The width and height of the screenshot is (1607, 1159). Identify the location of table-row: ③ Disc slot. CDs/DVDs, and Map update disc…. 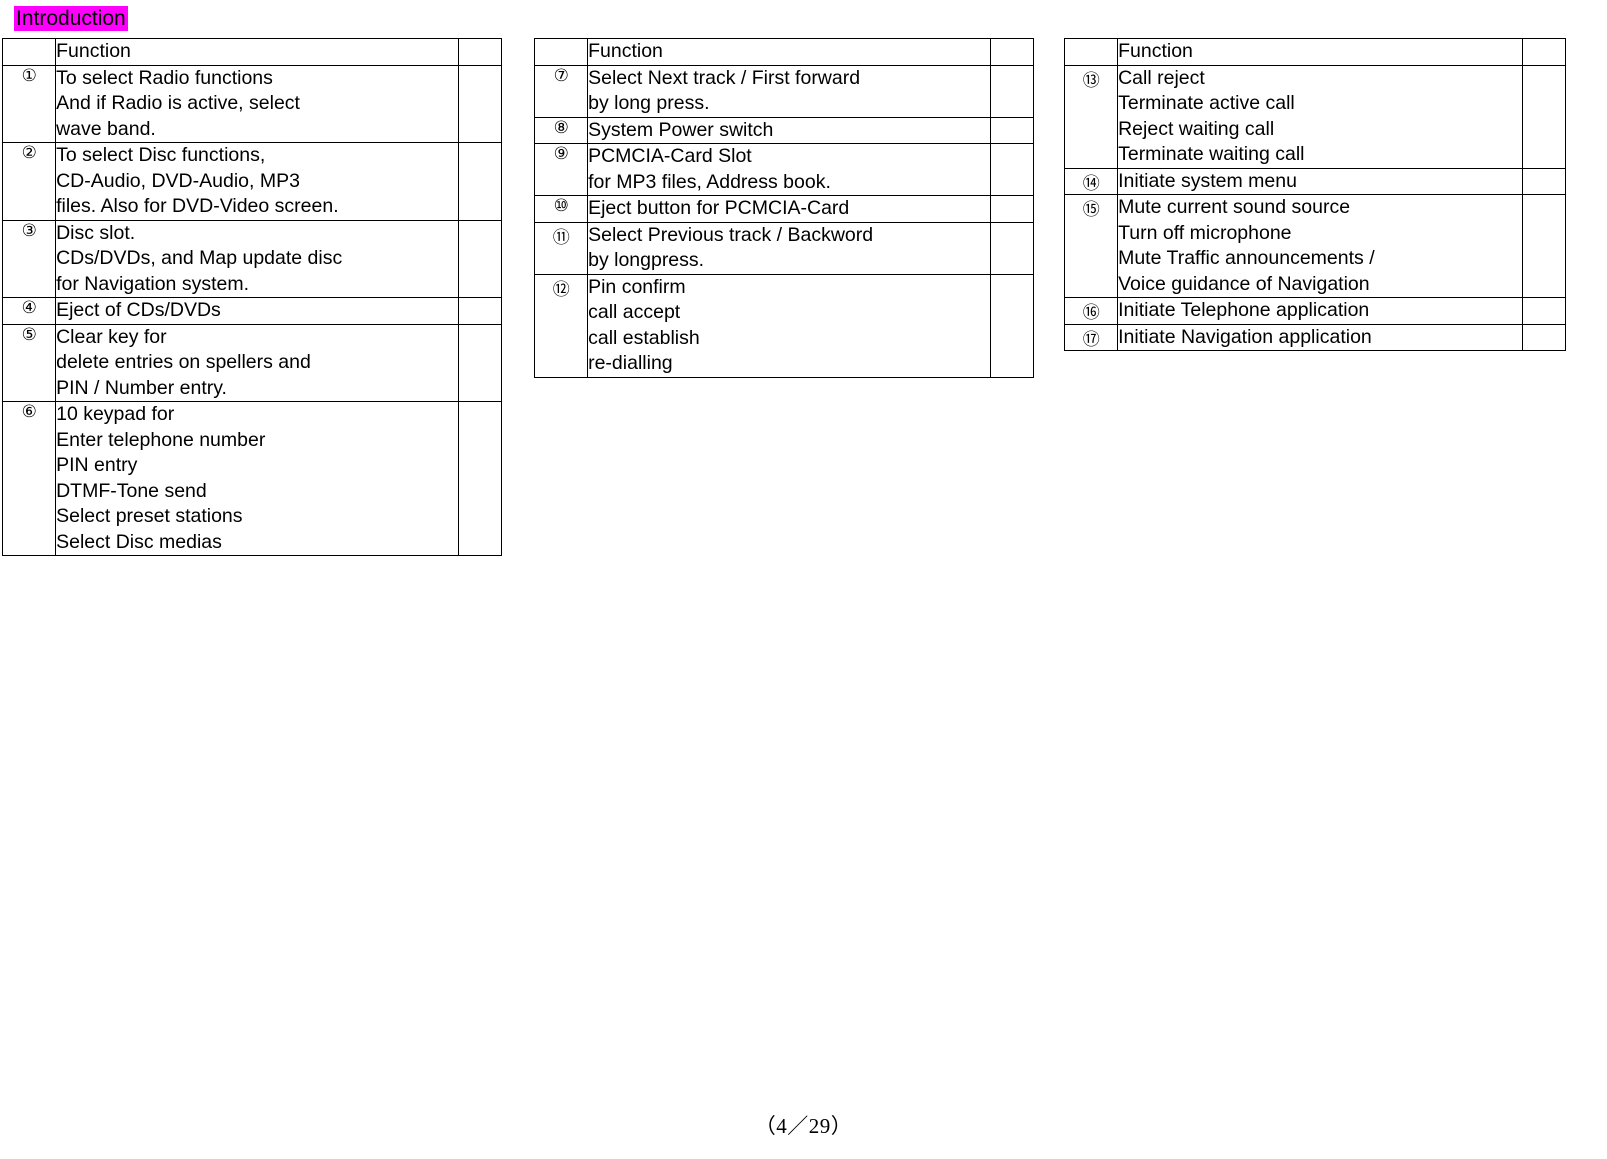
(252, 258).